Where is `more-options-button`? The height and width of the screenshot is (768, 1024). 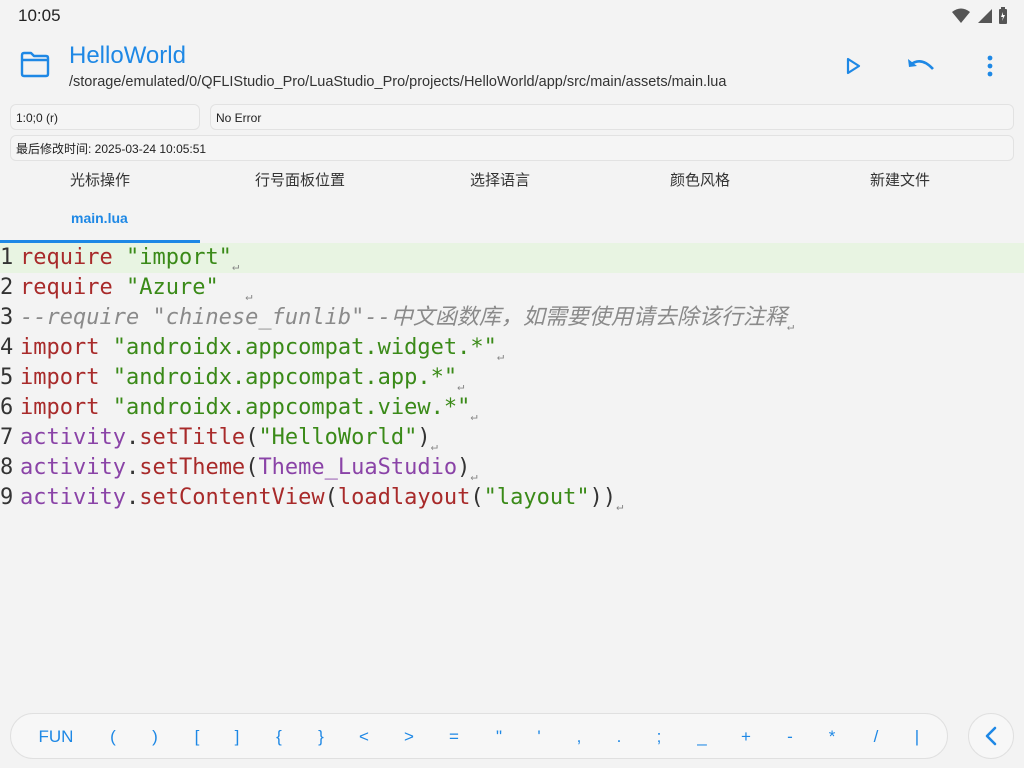 more-options-button is located at coordinates (990, 66).